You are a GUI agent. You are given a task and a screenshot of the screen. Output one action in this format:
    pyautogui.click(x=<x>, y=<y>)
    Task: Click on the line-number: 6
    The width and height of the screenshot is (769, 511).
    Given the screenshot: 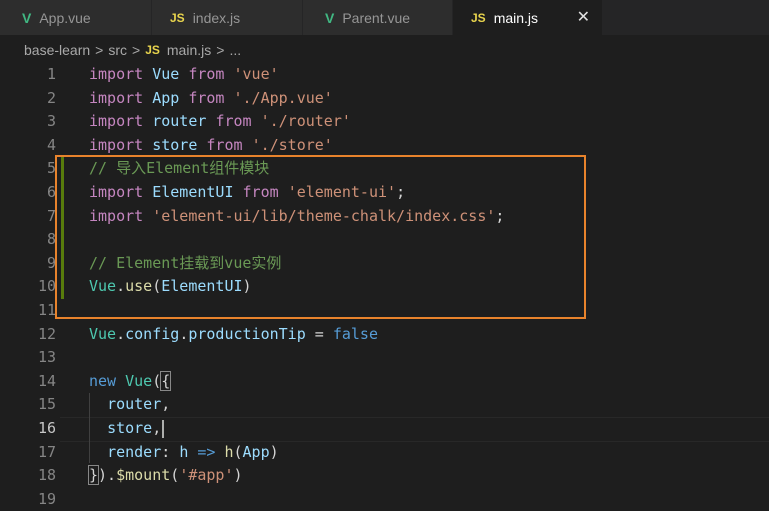 What is the action you would take?
    pyautogui.click(x=51, y=192)
    